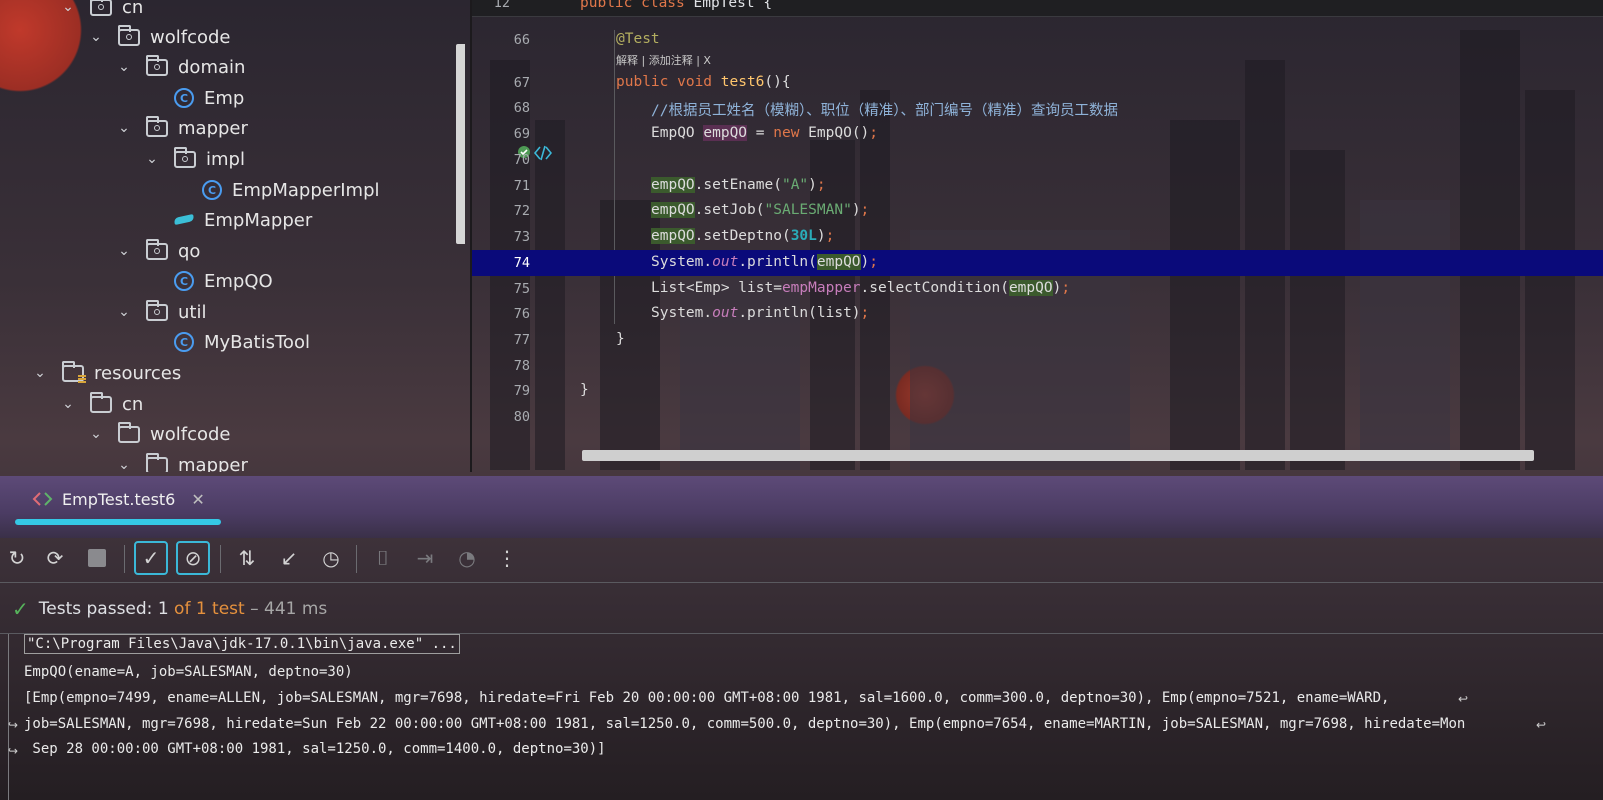 The width and height of the screenshot is (1603, 800). What do you see at coordinates (118, 499) in the screenshot?
I see `tab-run-configuration: EmpTest.test6 ✕` at bounding box center [118, 499].